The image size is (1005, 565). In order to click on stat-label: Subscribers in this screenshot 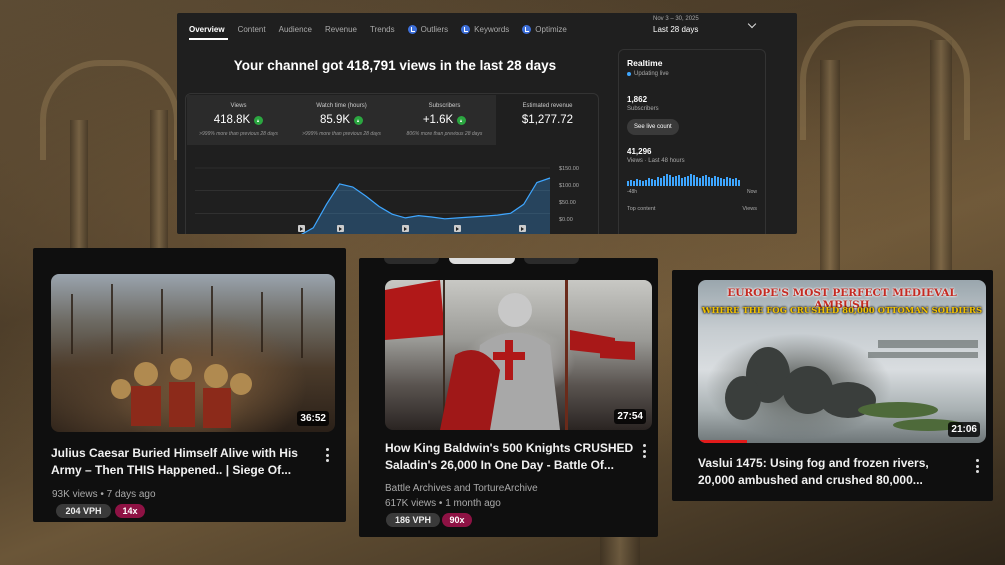, I will do `click(444, 106)`.